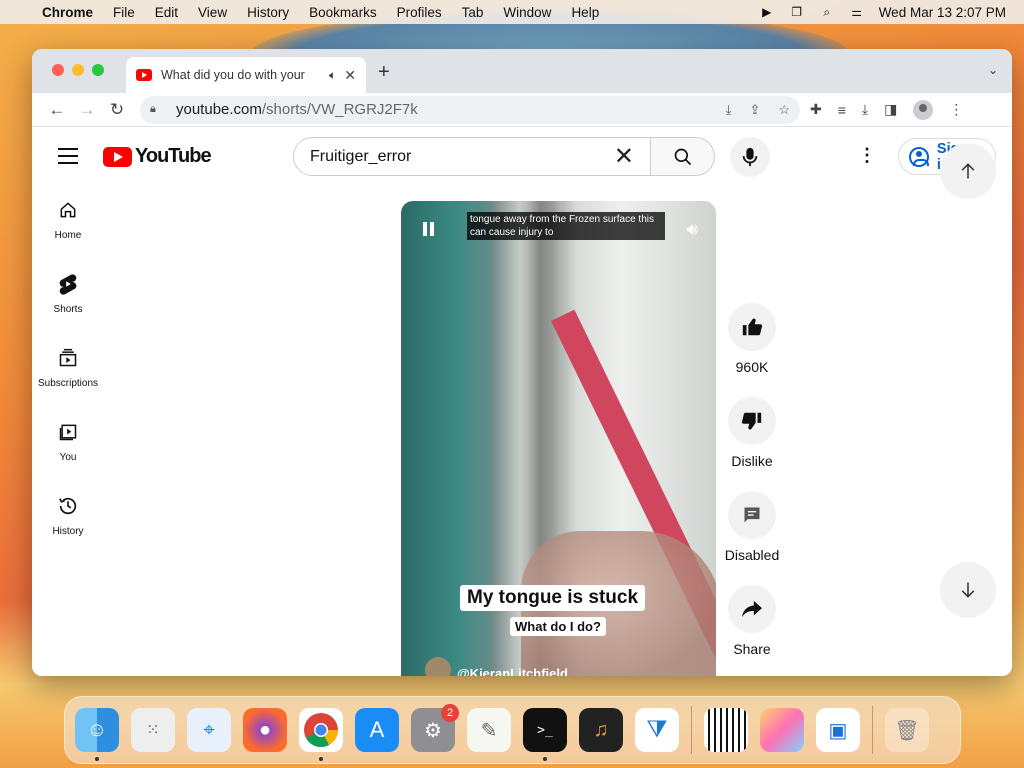 The width and height of the screenshot is (1024, 768). Describe the element at coordinates (57, 110) in the screenshot. I see `back-button: ←` at that location.